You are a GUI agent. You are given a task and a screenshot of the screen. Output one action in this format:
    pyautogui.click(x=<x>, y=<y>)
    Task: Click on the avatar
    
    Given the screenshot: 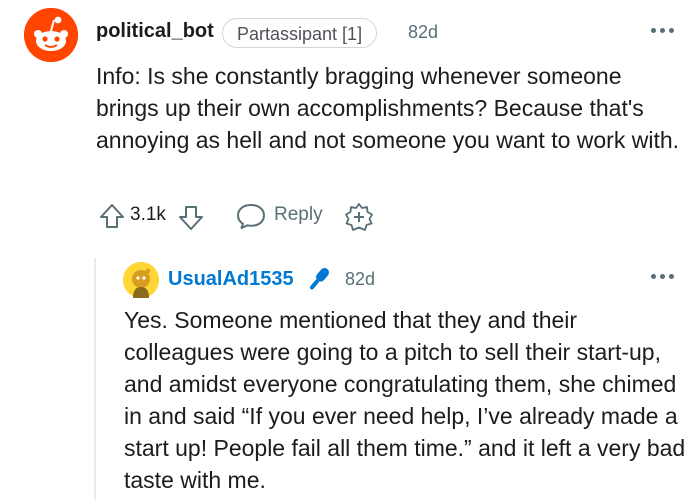 What is the action you would take?
    pyautogui.click(x=51, y=35)
    